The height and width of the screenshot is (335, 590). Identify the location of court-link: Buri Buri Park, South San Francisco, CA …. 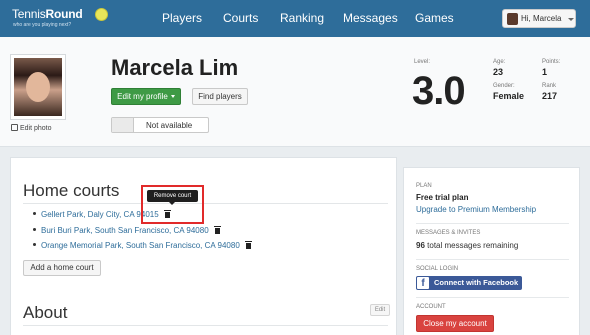
(125, 230).